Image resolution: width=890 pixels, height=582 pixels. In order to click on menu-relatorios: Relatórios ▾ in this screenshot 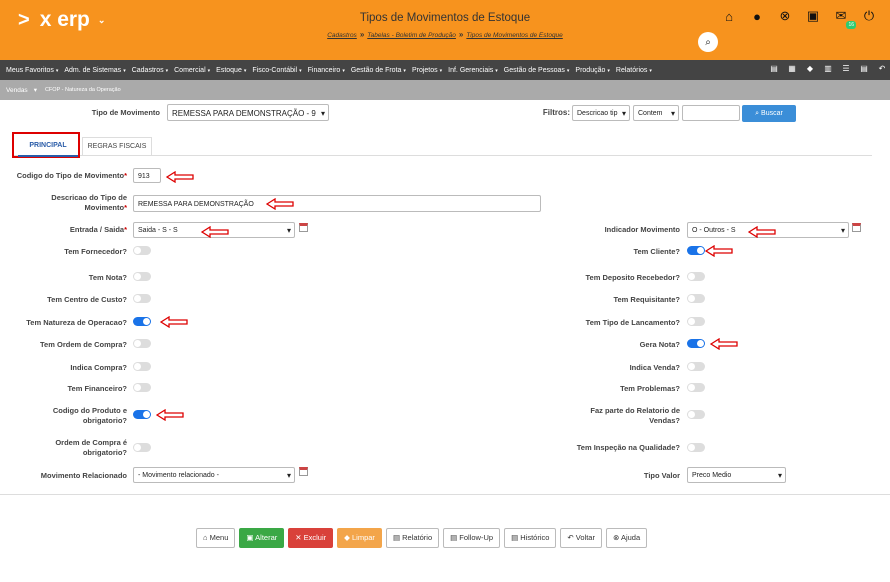, I will do `click(634, 70)`.